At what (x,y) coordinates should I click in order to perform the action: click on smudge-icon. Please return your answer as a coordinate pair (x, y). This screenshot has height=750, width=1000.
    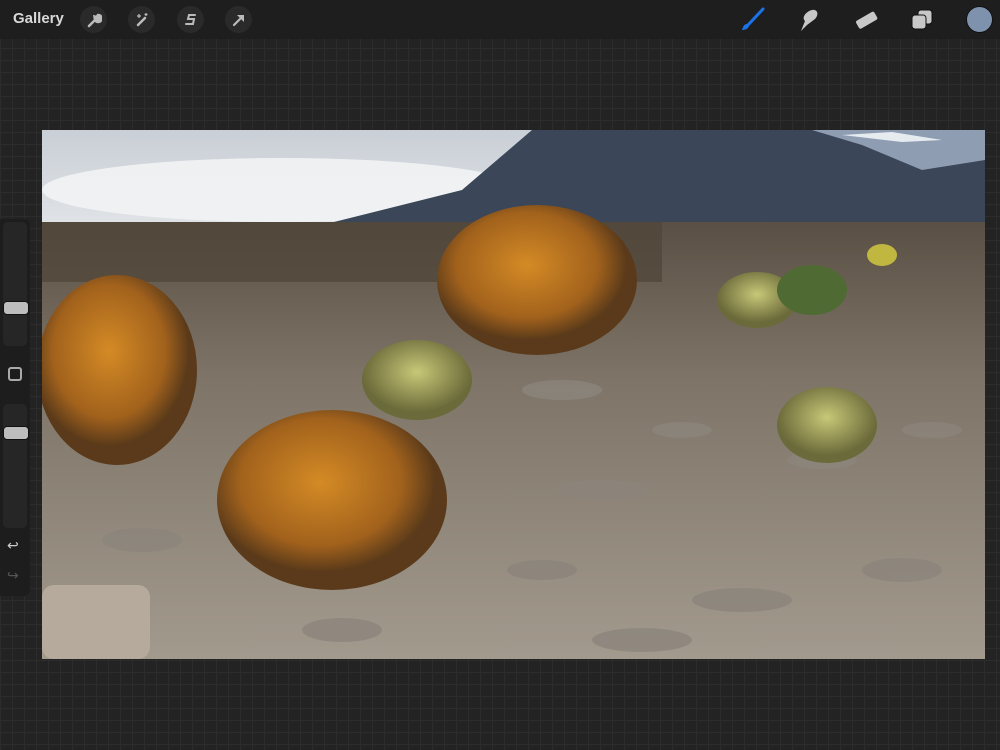
    Looking at the image, I should click on (808, 20).